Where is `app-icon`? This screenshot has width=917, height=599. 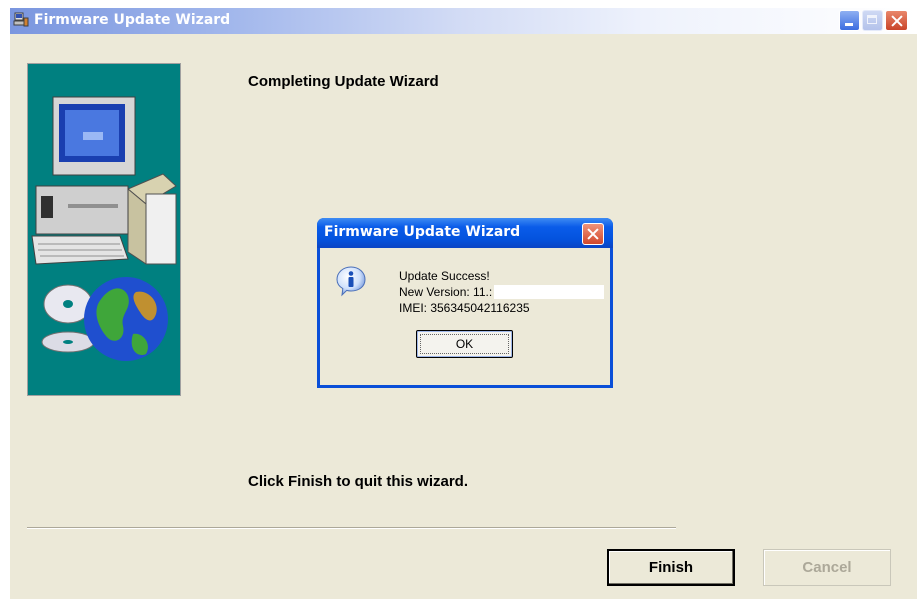
app-icon is located at coordinates (21, 19).